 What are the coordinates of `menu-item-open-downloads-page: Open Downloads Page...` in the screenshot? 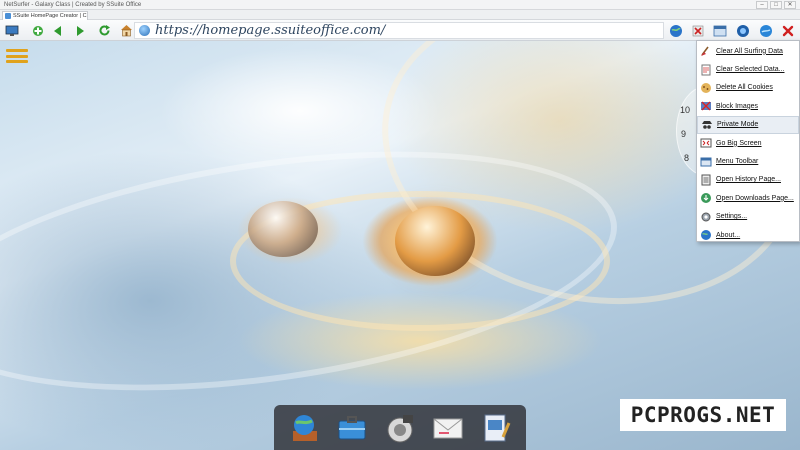 It's located at (748, 198).